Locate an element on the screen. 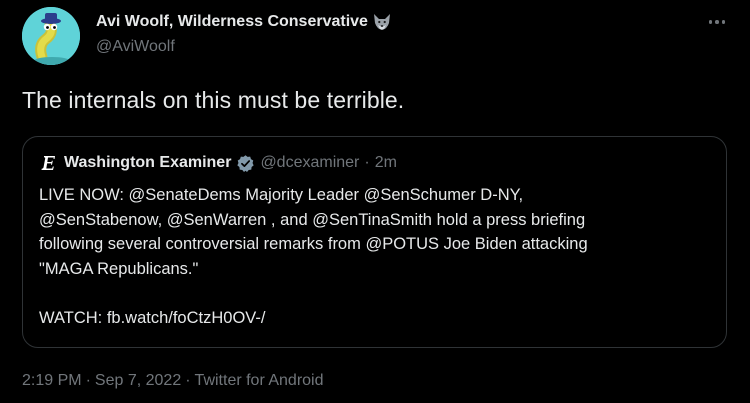 The height and width of the screenshot is (403, 750). author-name-row: Avi Woolf, Wilderness Conservative is located at coordinates (244, 22).